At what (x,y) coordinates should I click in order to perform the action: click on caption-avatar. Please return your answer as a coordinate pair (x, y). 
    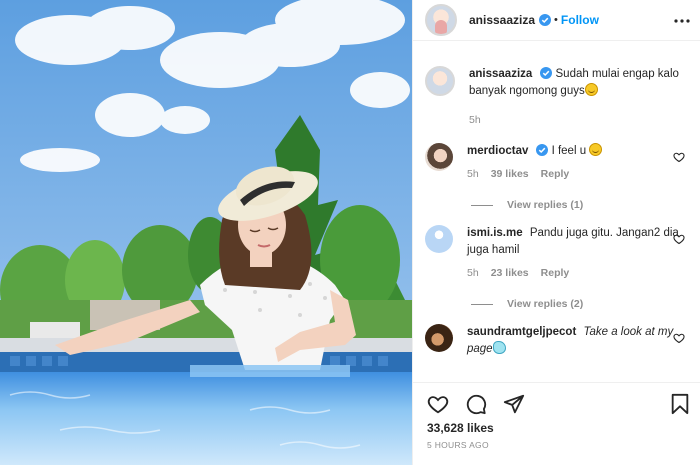
    Looking at the image, I should click on (440, 81).